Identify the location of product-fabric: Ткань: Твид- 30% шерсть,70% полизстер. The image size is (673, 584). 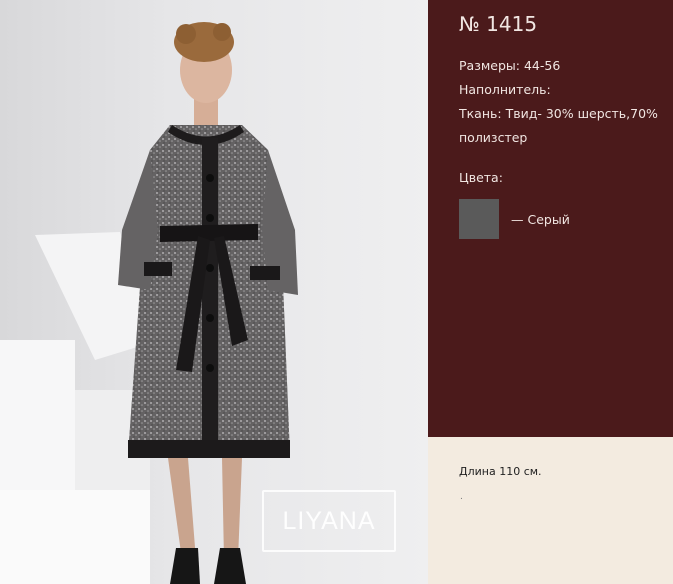
(558, 125).